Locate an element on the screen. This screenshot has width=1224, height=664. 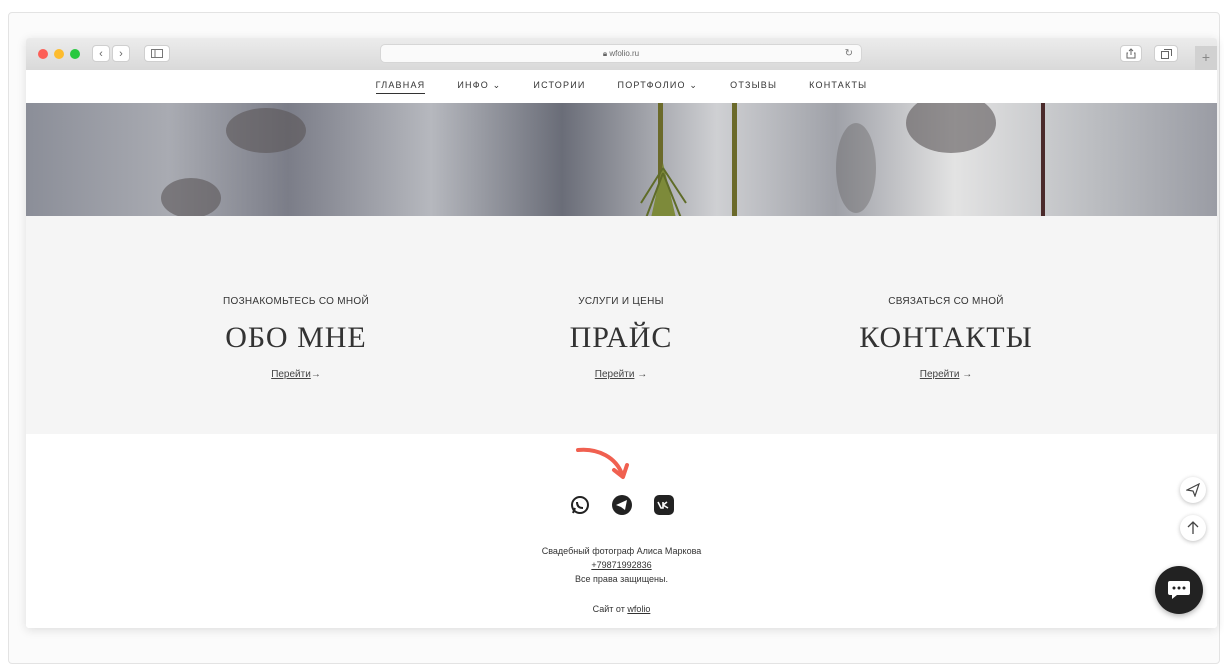
footer-rights: Все права защищены. is located at coordinates (621, 579).